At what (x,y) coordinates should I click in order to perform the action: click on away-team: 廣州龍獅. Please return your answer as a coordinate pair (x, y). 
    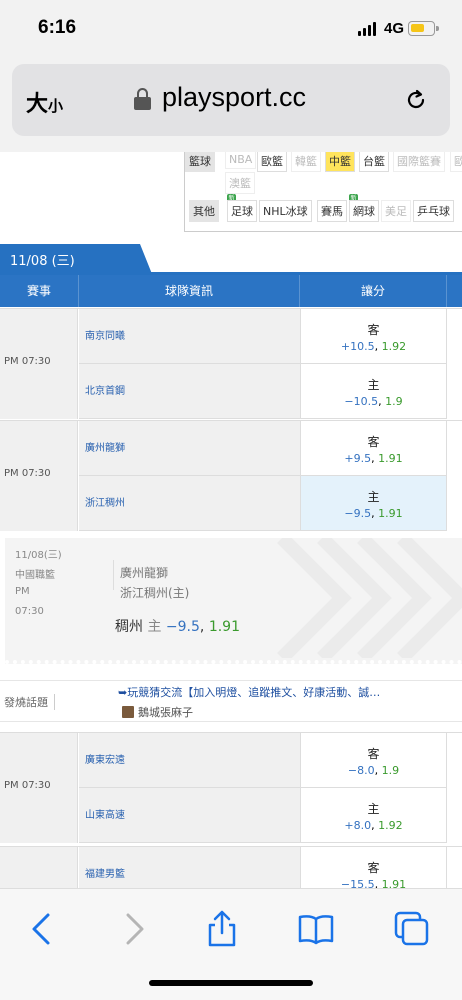
    Looking at the image, I should click on (189, 448).